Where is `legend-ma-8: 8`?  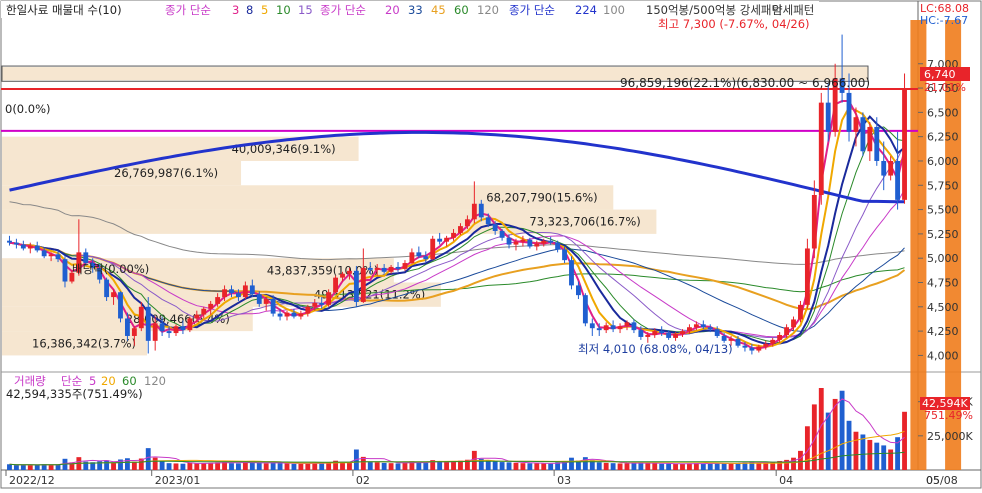 legend-ma-8: 8 is located at coordinates (249, 10).